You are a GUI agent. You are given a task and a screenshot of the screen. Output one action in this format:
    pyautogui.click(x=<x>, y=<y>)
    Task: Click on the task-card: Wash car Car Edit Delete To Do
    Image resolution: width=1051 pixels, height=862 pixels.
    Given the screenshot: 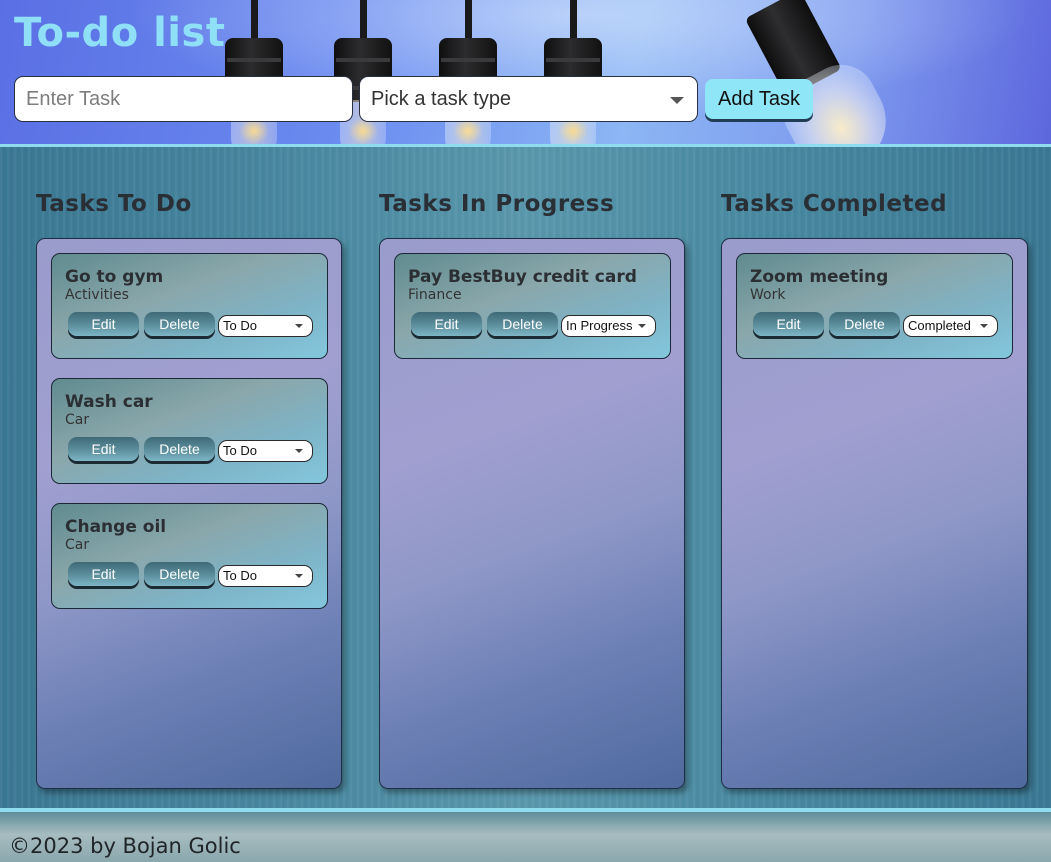 What is the action you would take?
    pyautogui.click(x=189, y=431)
    